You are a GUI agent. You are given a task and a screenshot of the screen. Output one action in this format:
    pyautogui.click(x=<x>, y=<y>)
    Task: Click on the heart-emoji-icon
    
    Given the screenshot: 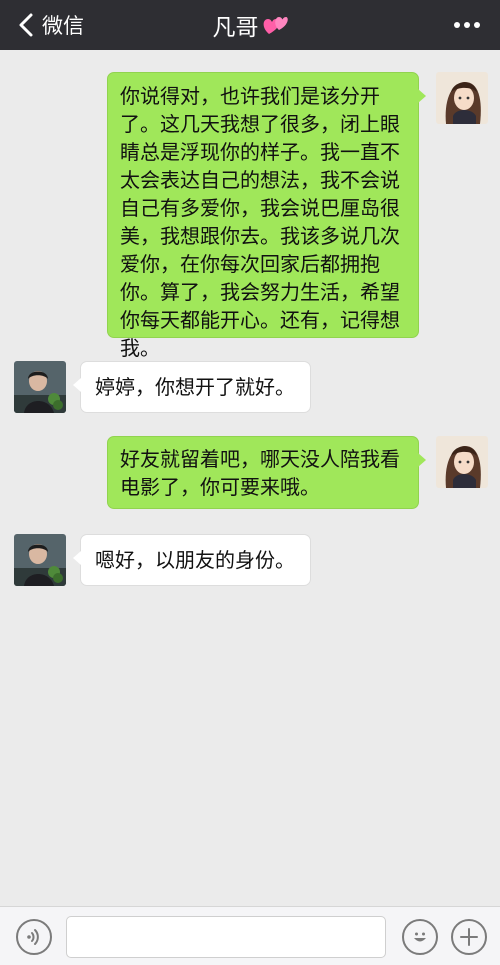 What is the action you would take?
    pyautogui.click(x=275, y=25)
    